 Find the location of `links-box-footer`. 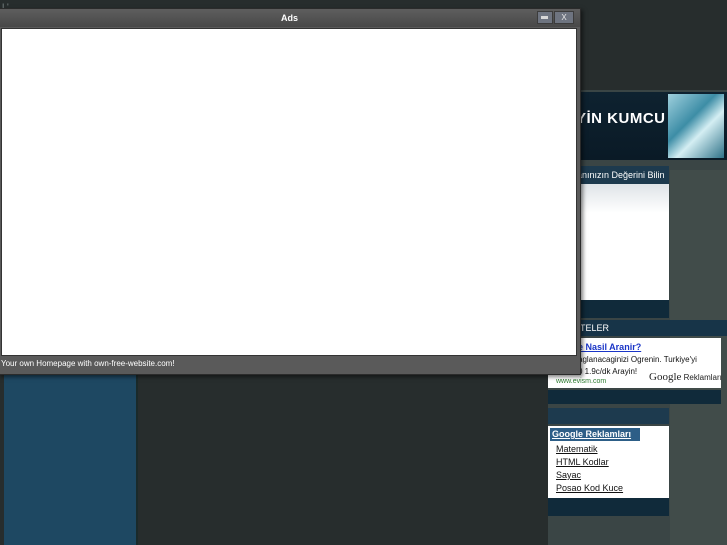

links-box-footer is located at coordinates (608, 507).